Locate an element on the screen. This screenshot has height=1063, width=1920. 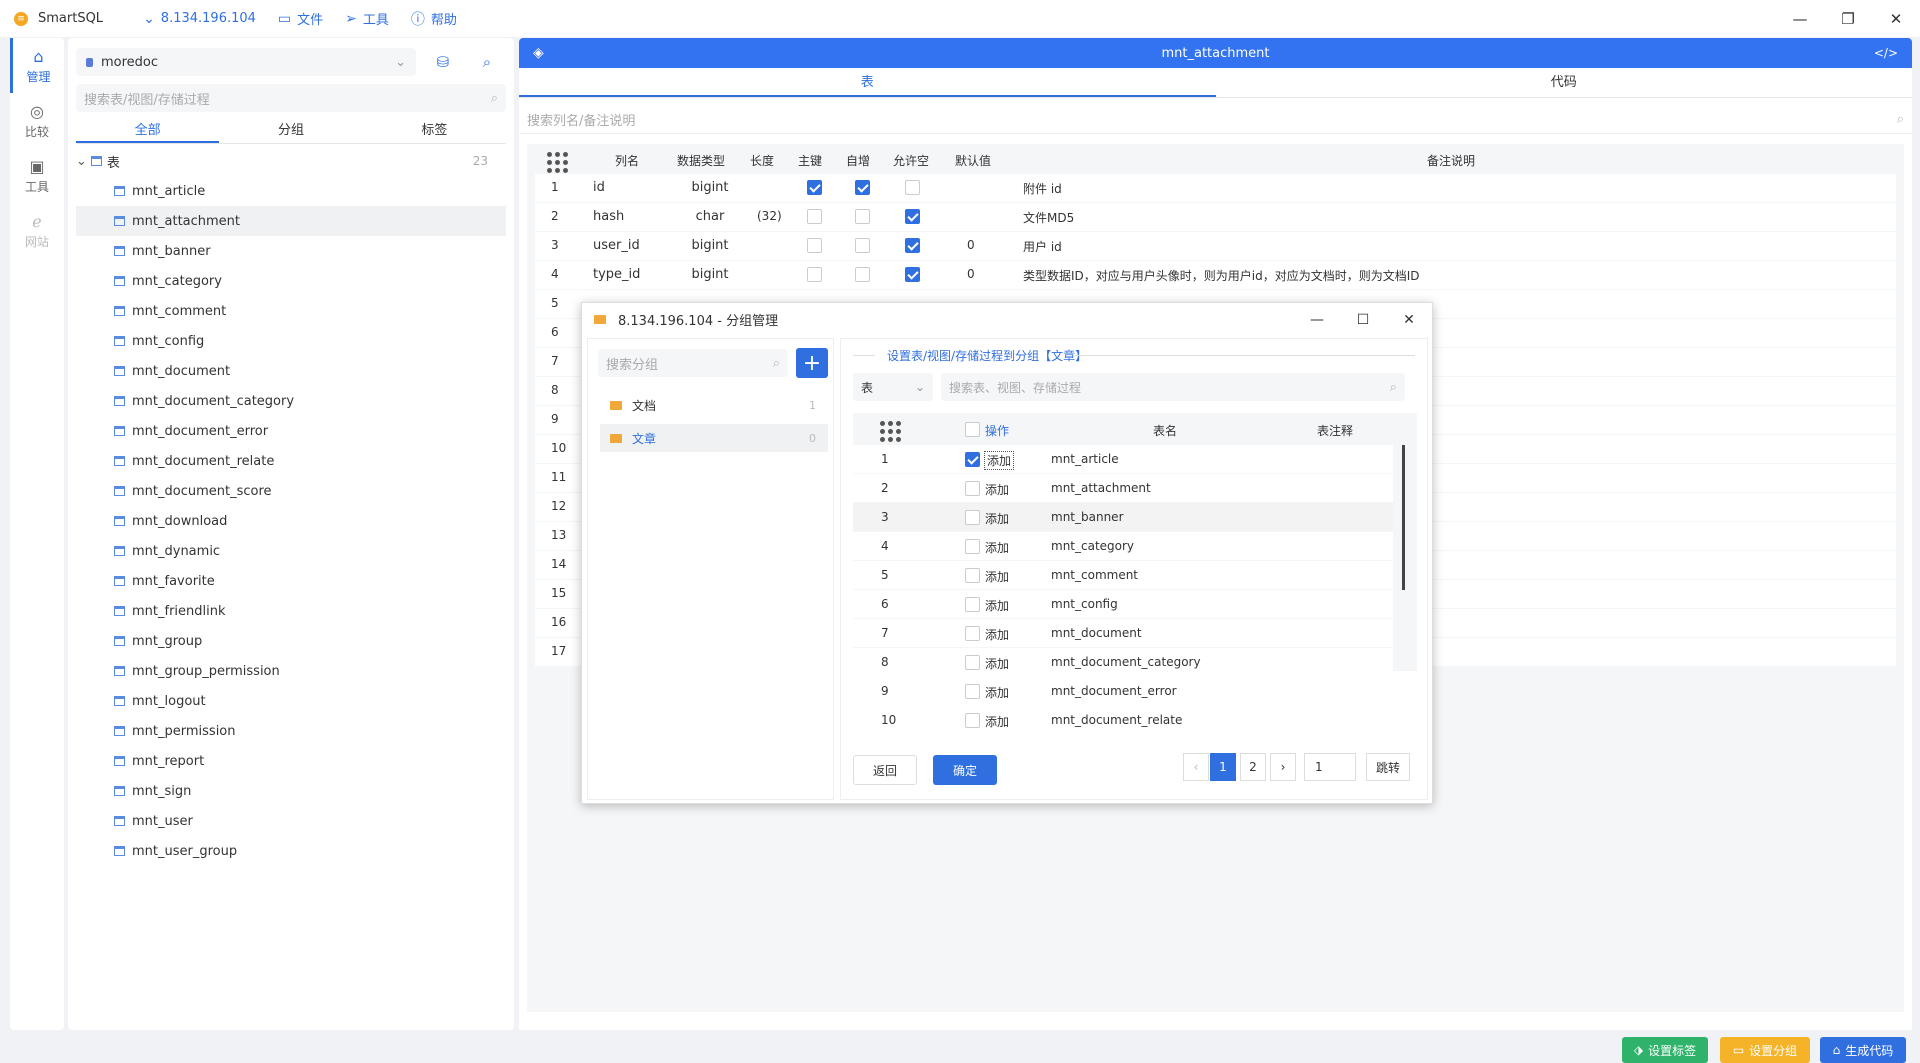
tree-item: mnt_sign is located at coordinates (291, 791).